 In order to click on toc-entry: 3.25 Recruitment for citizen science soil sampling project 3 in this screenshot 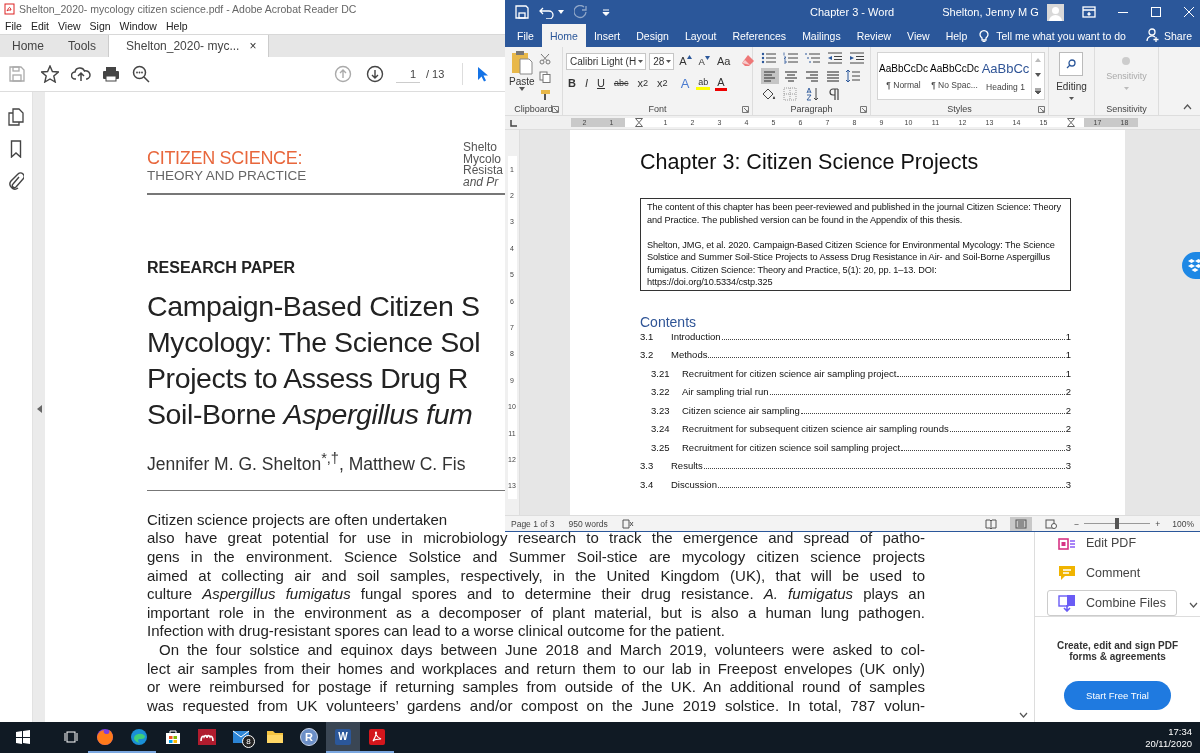, I will do `click(855, 450)`.